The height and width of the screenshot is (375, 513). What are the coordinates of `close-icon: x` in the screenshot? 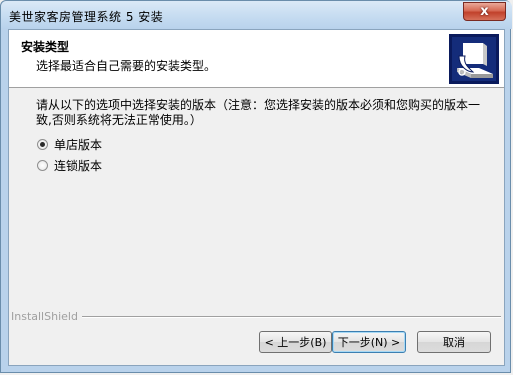 It's located at (484, 11).